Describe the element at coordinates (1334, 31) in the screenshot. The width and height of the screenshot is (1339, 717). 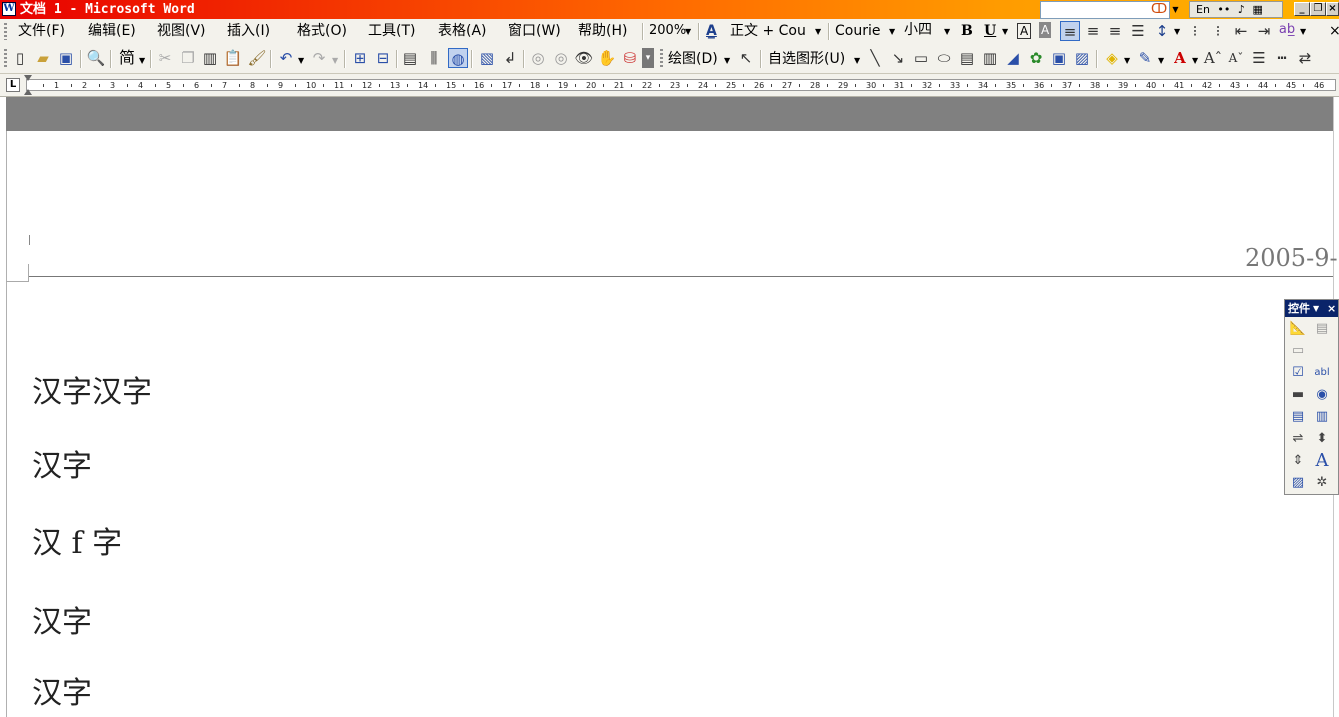
I see `close-document-button: ×` at that location.